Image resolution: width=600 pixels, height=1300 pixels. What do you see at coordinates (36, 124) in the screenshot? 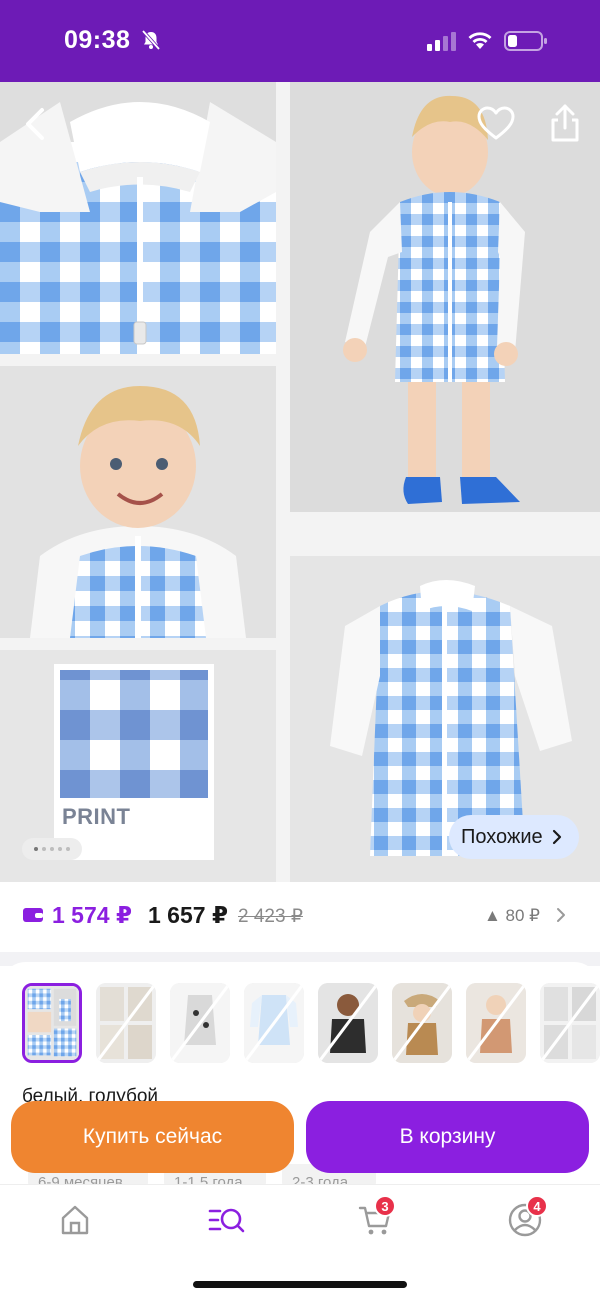
I see `back-chevron-icon` at bounding box center [36, 124].